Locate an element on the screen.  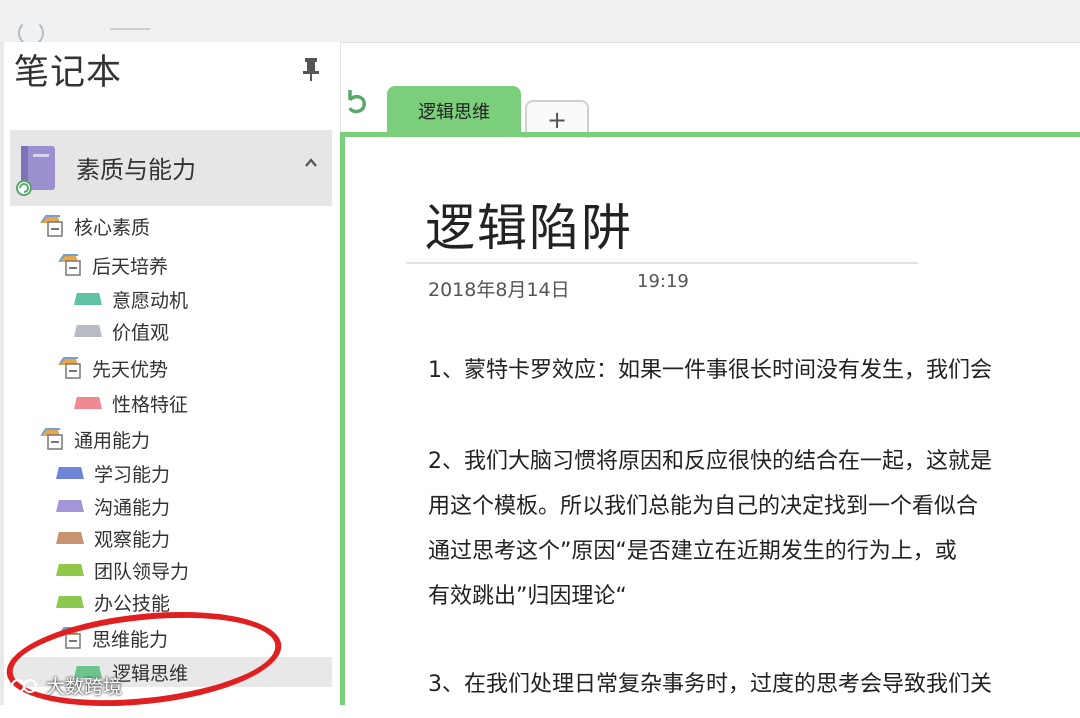
section-item: 价值观 is located at coordinates (121, 331).